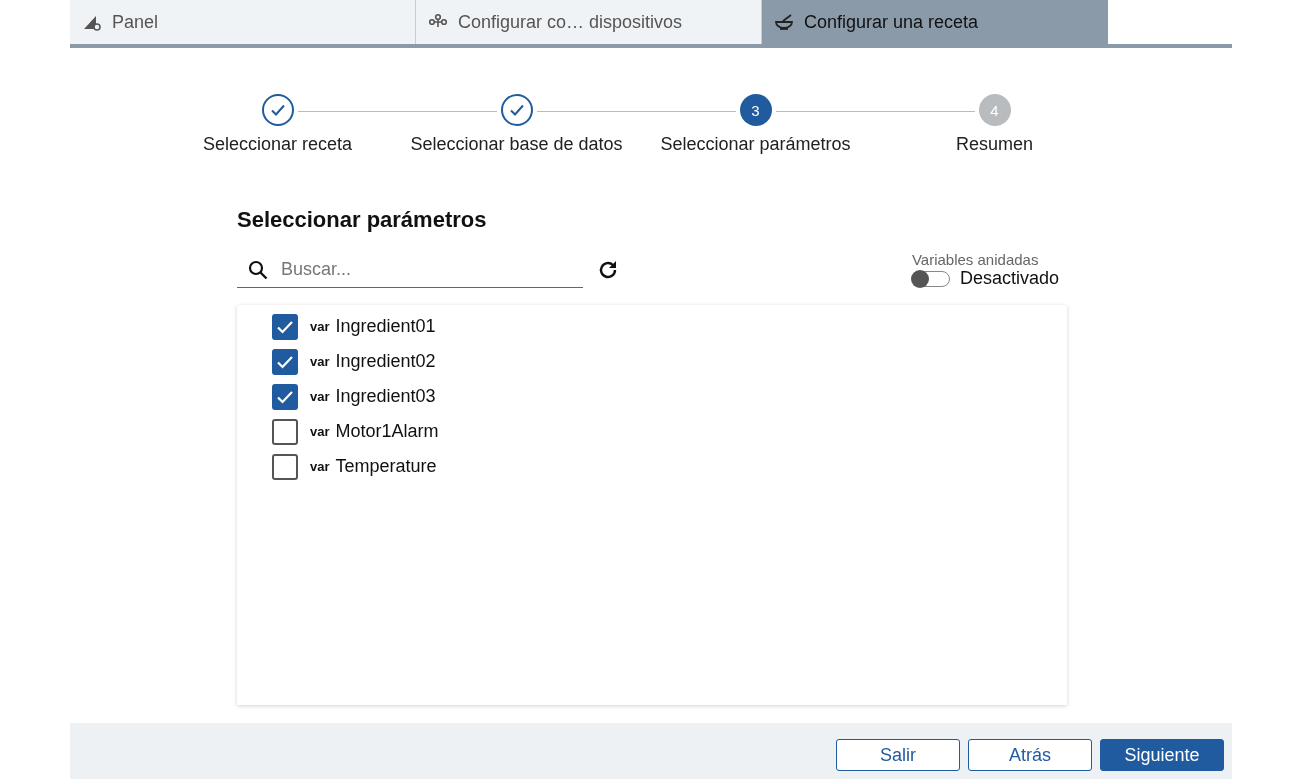 The height and width of the screenshot is (779, 1294). Describe the element at coordinates (277, 144) in the screenshot. I see `step-label: Seleccionar receta` at that location.